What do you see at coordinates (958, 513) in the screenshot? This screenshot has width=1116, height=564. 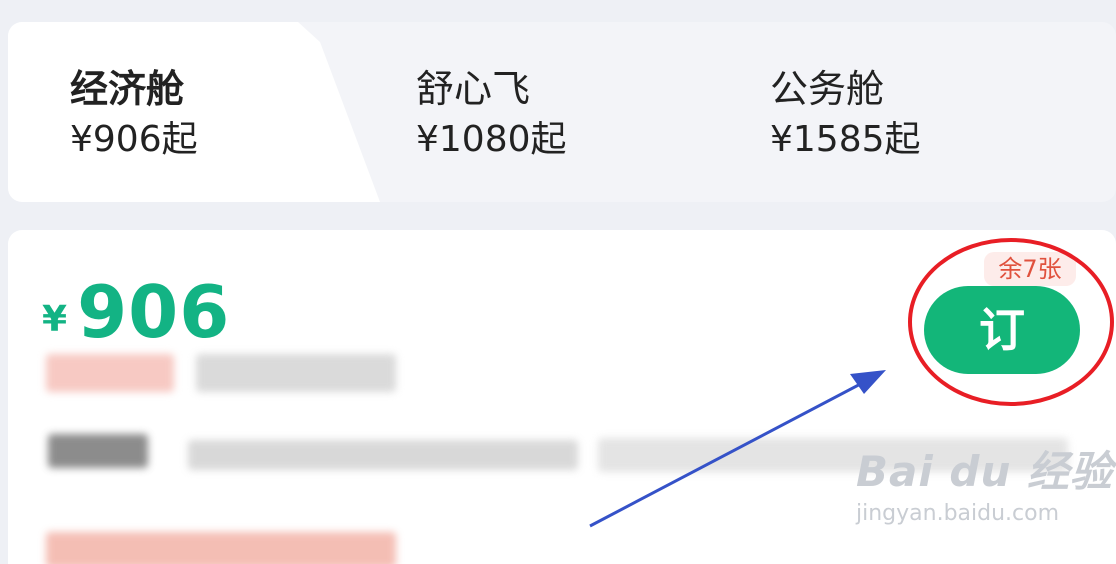 I see `watermark-url: jingyan.baidu.com` at bounding box center [958, 513].